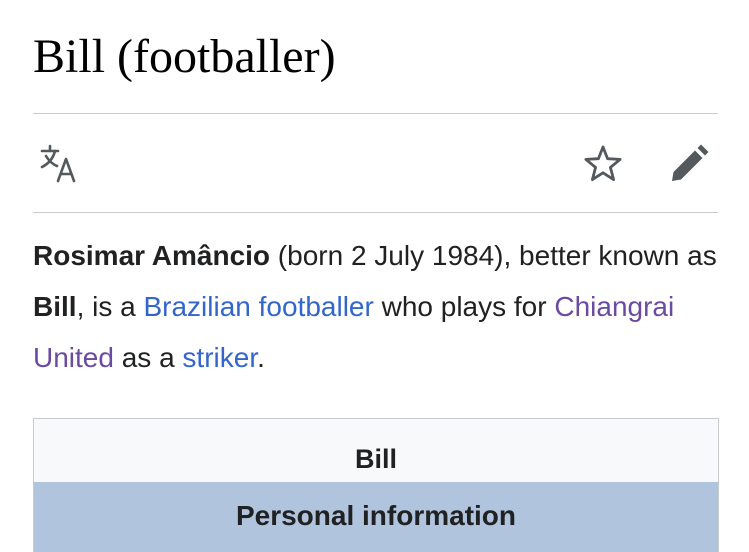 Image resolution: width=749 pixels, height=552 pixels. Describe the element at coordinates (184, 56) in the screenshot. I see `page-title: Bill (footballer)` at that location.